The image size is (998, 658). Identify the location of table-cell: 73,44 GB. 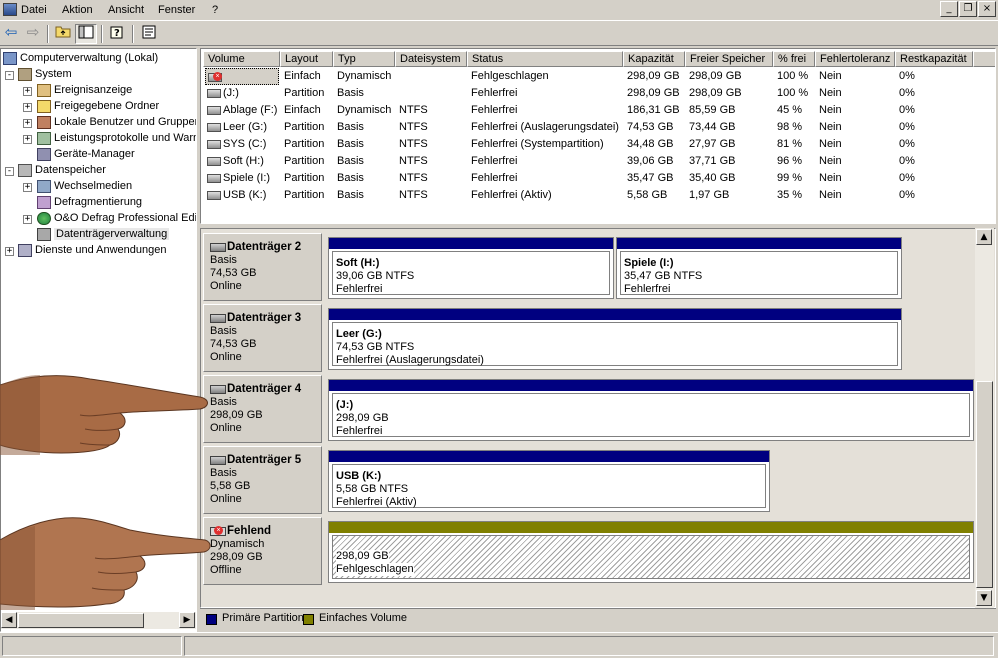
(712, 127).